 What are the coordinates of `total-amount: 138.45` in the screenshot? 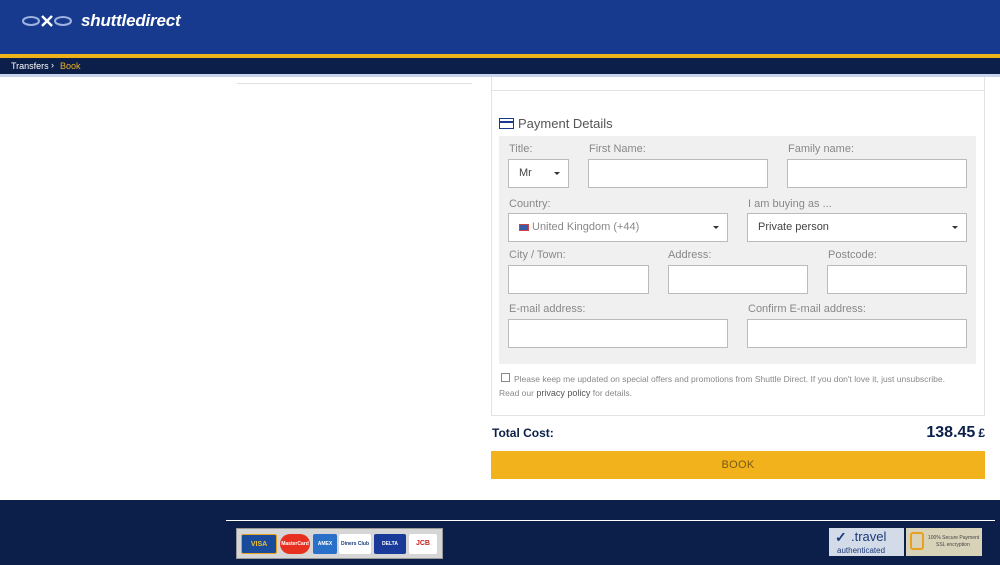 It's located at (951, 432).